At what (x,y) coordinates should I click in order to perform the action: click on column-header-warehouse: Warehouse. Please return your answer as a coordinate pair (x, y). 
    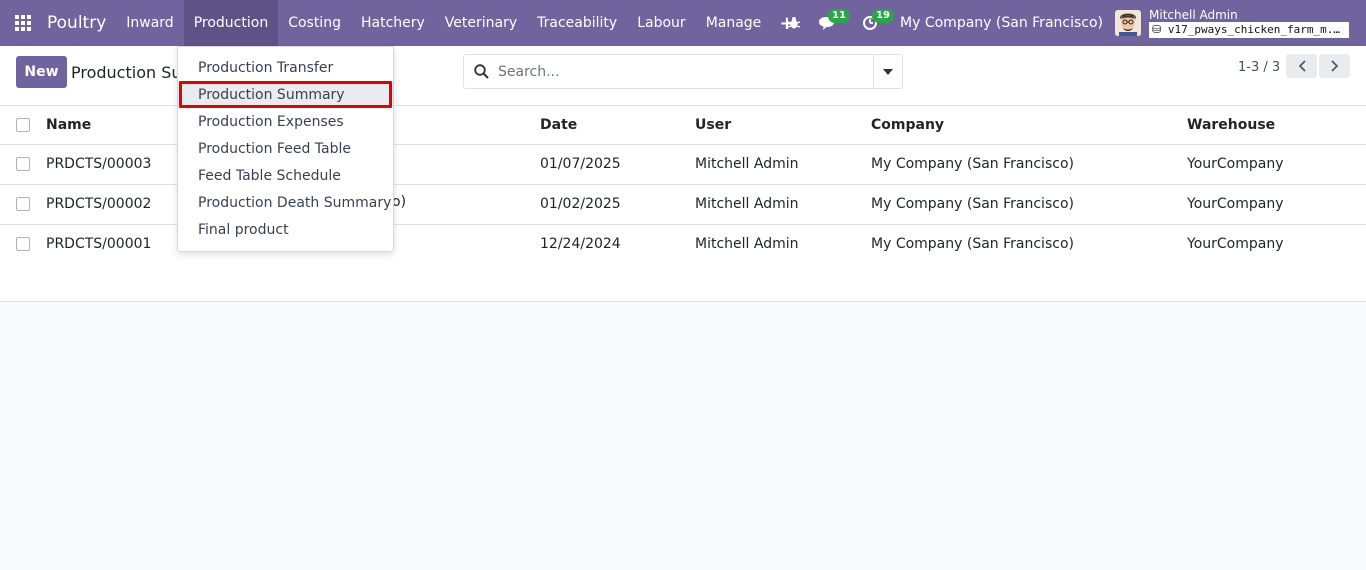
    Looking at the image, I should click on (1276, 125).